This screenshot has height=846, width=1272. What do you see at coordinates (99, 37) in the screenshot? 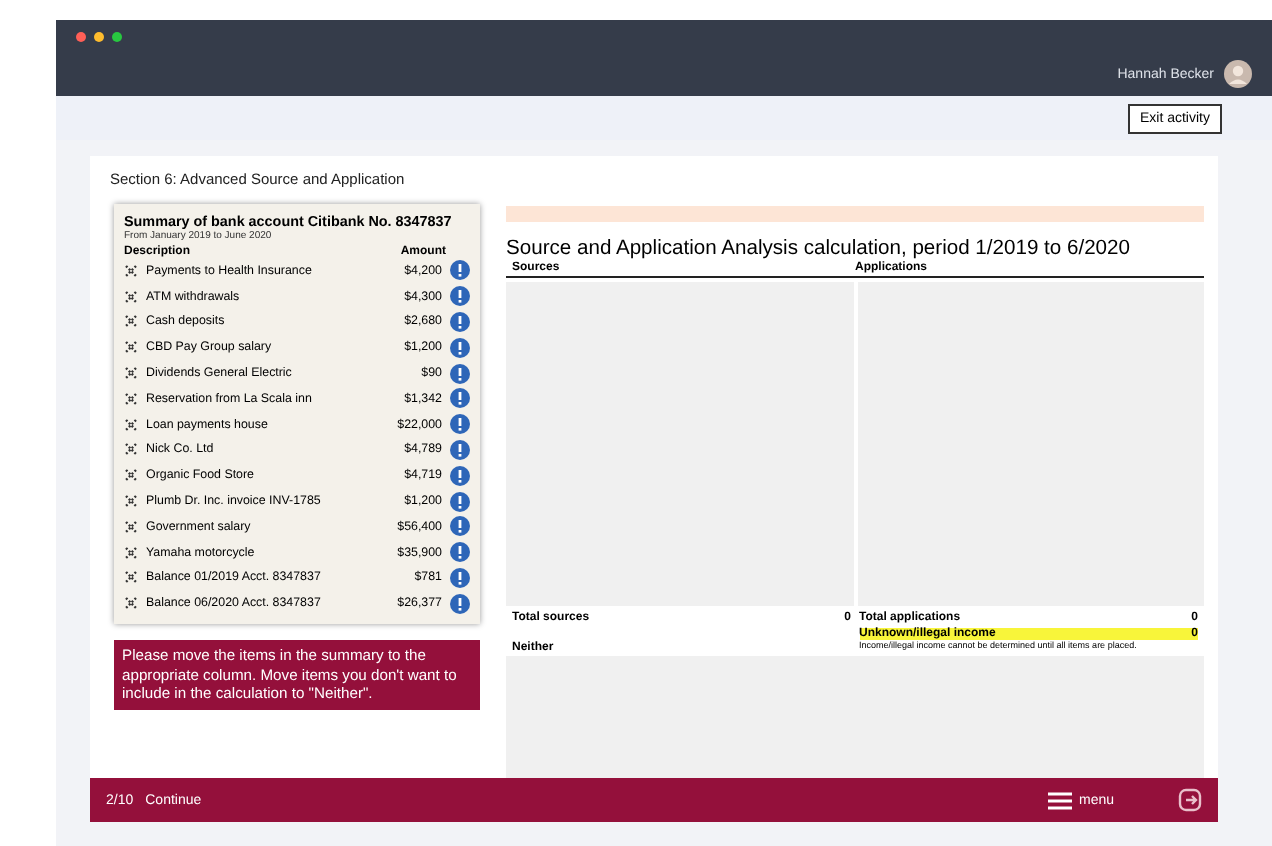
I see `minimize-window-icon` at bounding box center [99, 37].